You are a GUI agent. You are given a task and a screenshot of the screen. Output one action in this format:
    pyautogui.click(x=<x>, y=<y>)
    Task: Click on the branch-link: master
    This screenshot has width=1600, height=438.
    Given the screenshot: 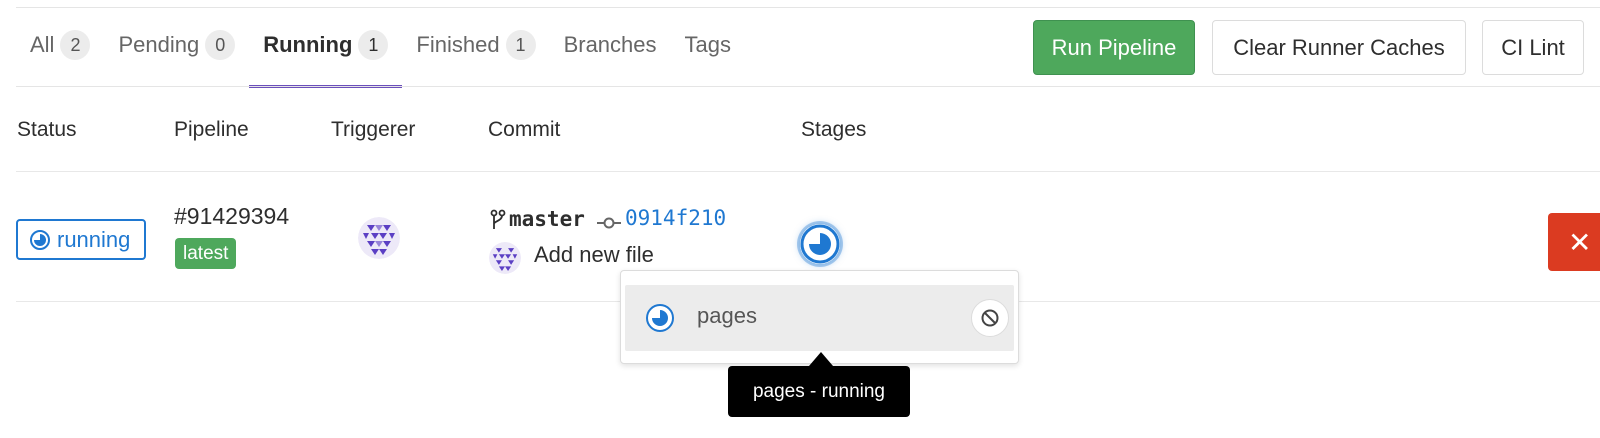 What is the action you would take?
    pyautogui.click(x=547, y=219)
    